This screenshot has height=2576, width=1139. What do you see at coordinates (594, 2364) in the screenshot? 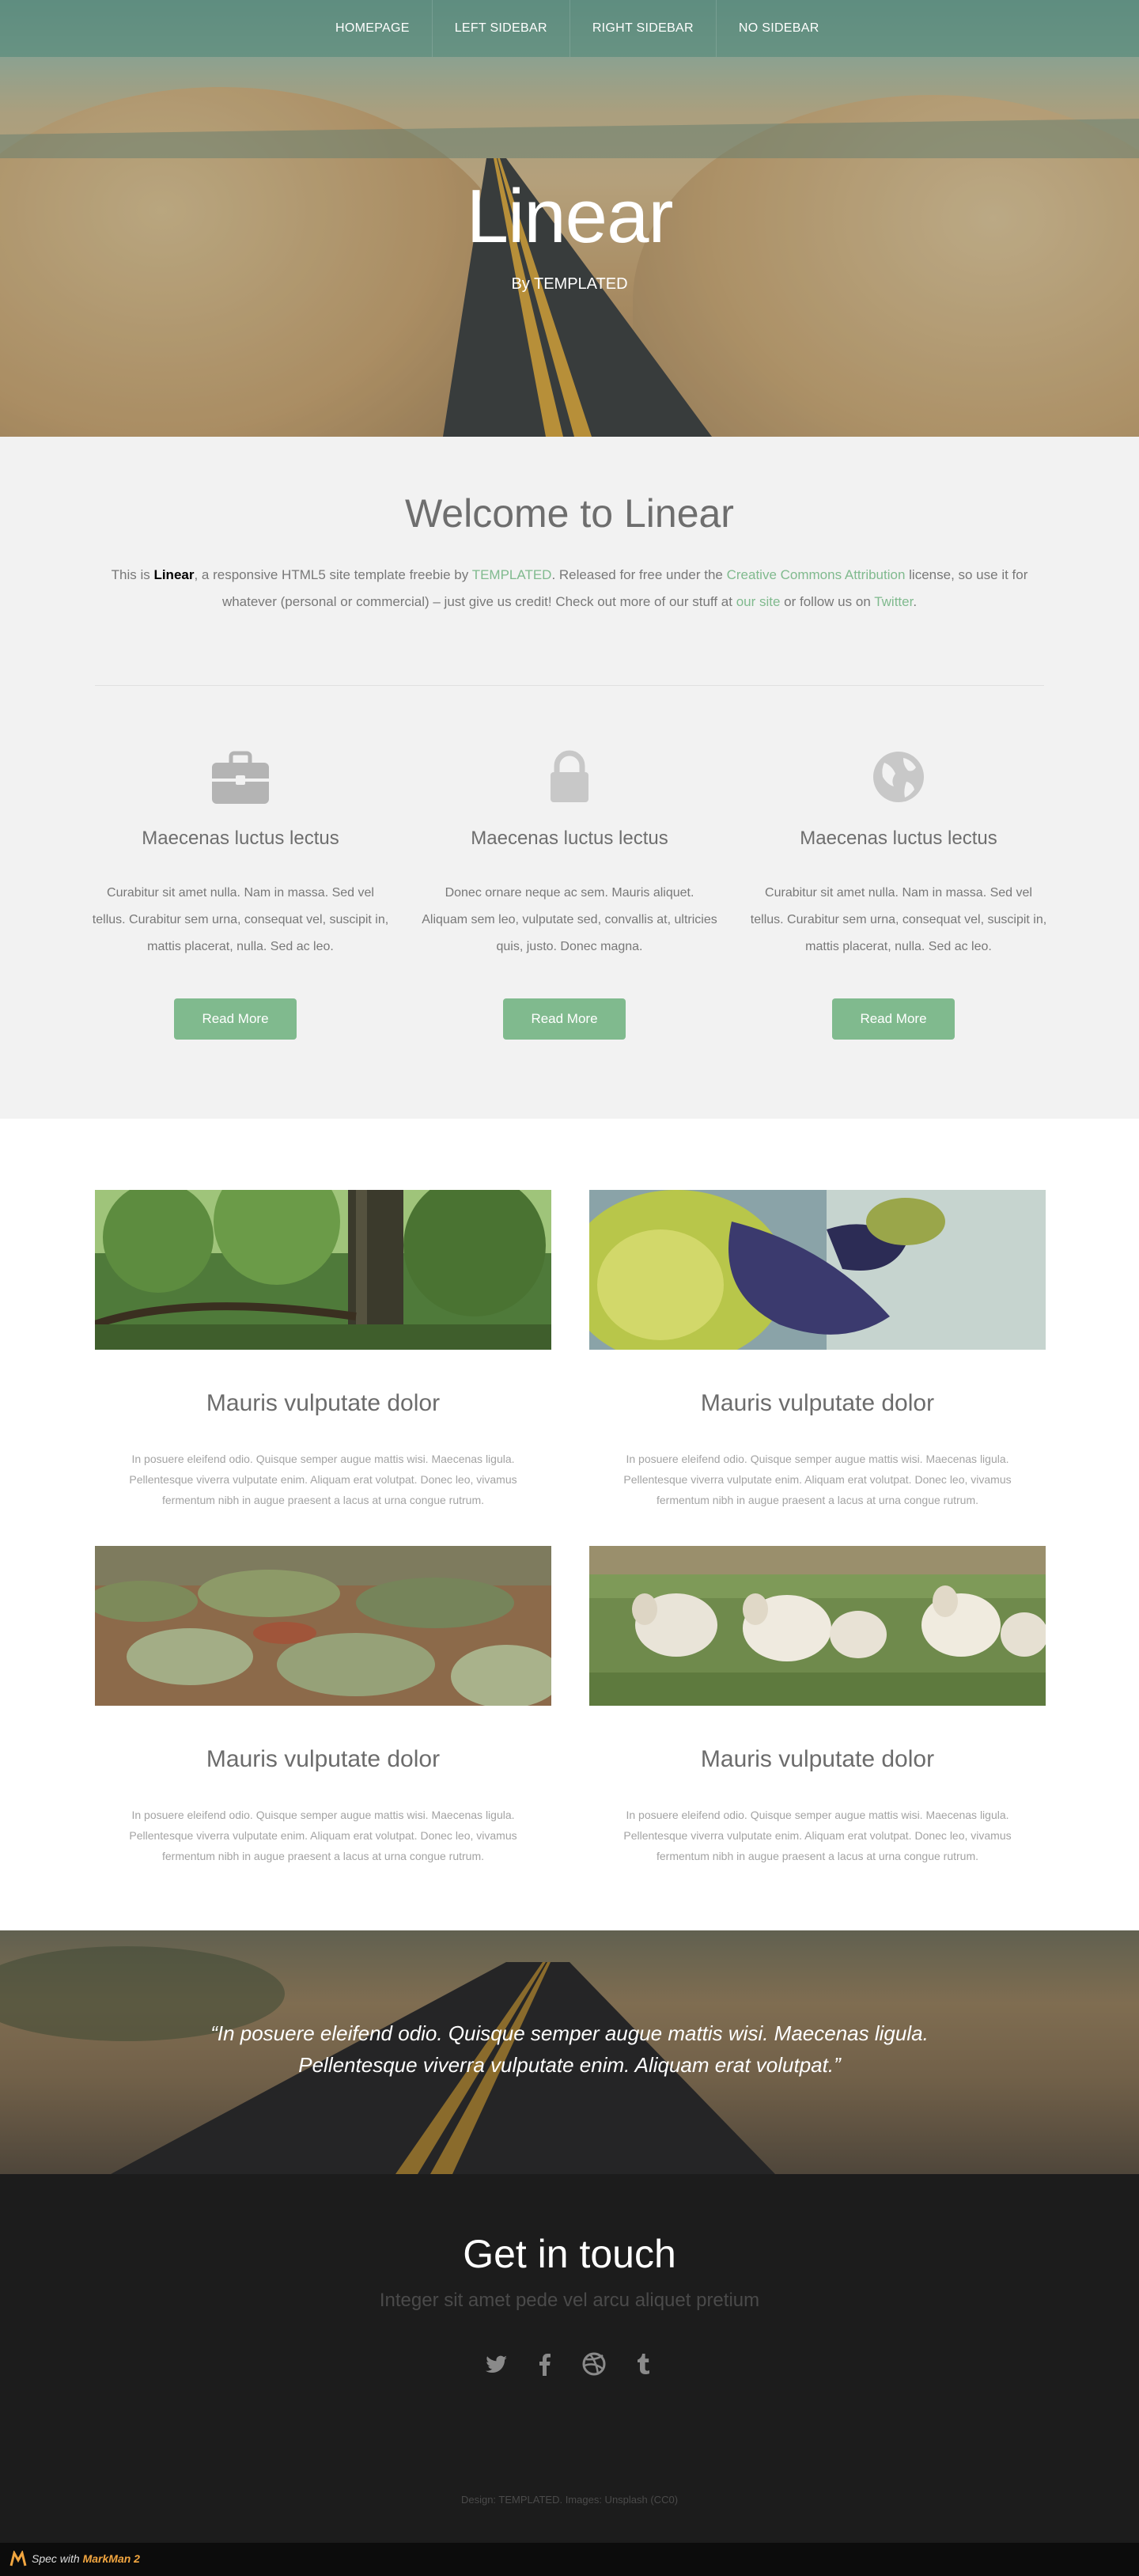
I see `dribbble-icon` at bounding box center [594, 2364].